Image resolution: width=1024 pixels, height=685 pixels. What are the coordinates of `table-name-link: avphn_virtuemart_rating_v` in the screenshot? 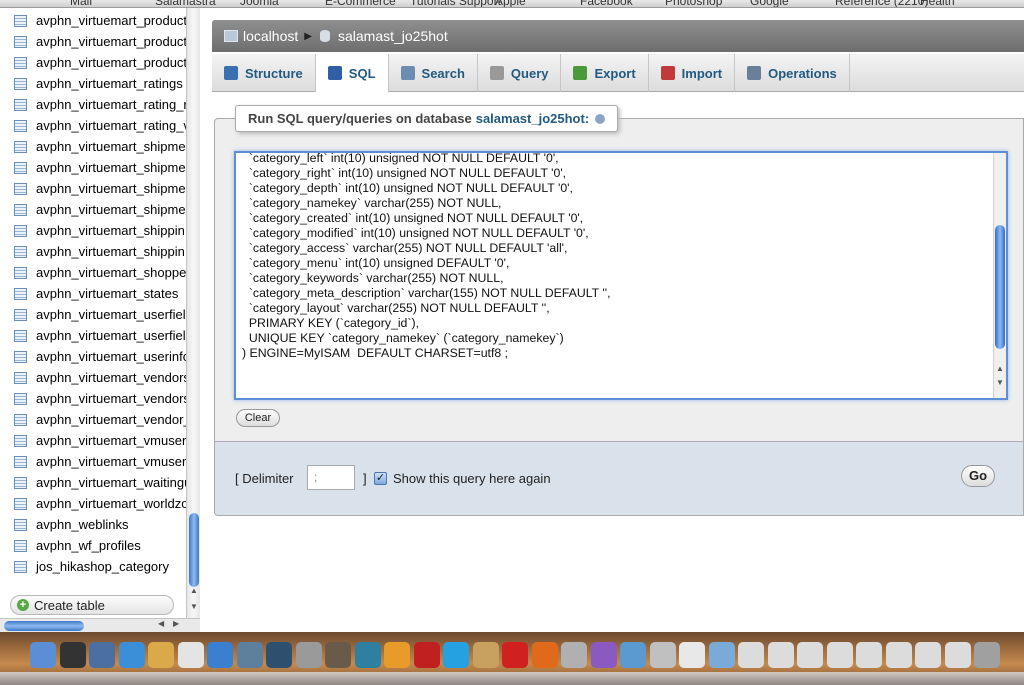 It's located at (111, 125).